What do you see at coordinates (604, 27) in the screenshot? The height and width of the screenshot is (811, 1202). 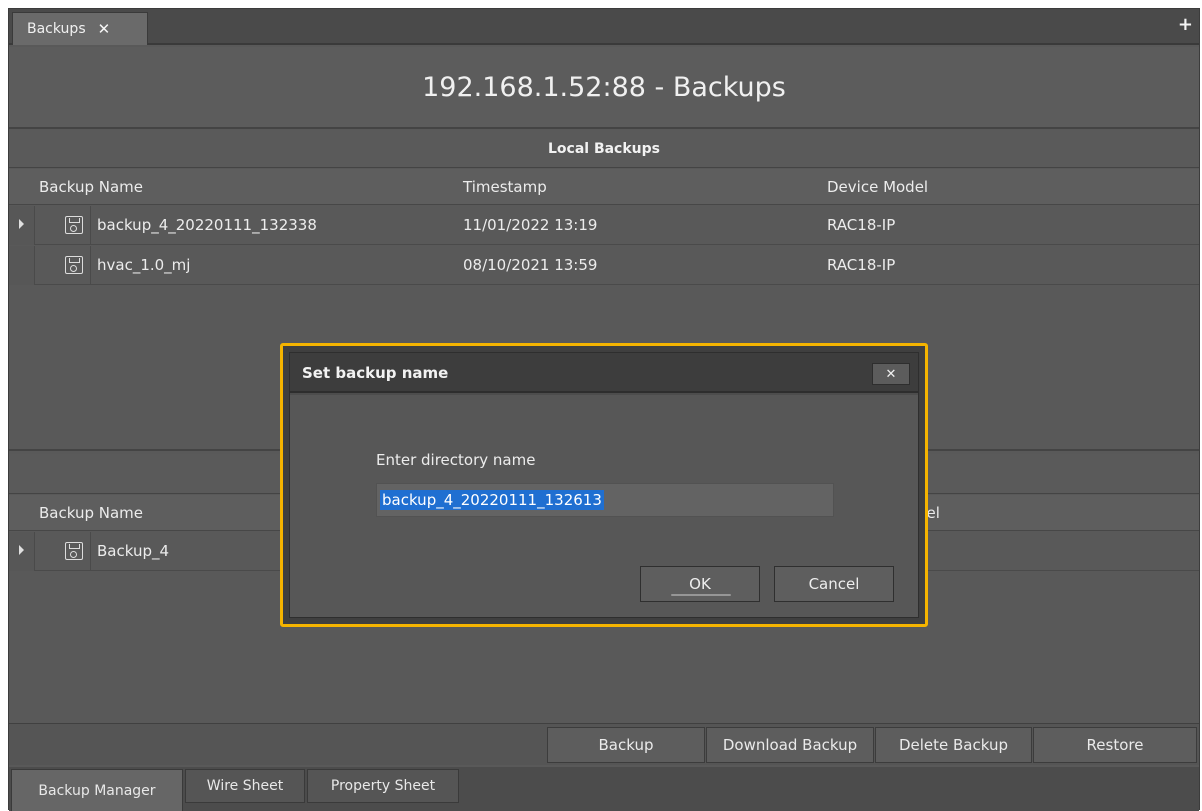 I see `document-tab-strip: Backups ✕ +` at bounding box center [604, 27].